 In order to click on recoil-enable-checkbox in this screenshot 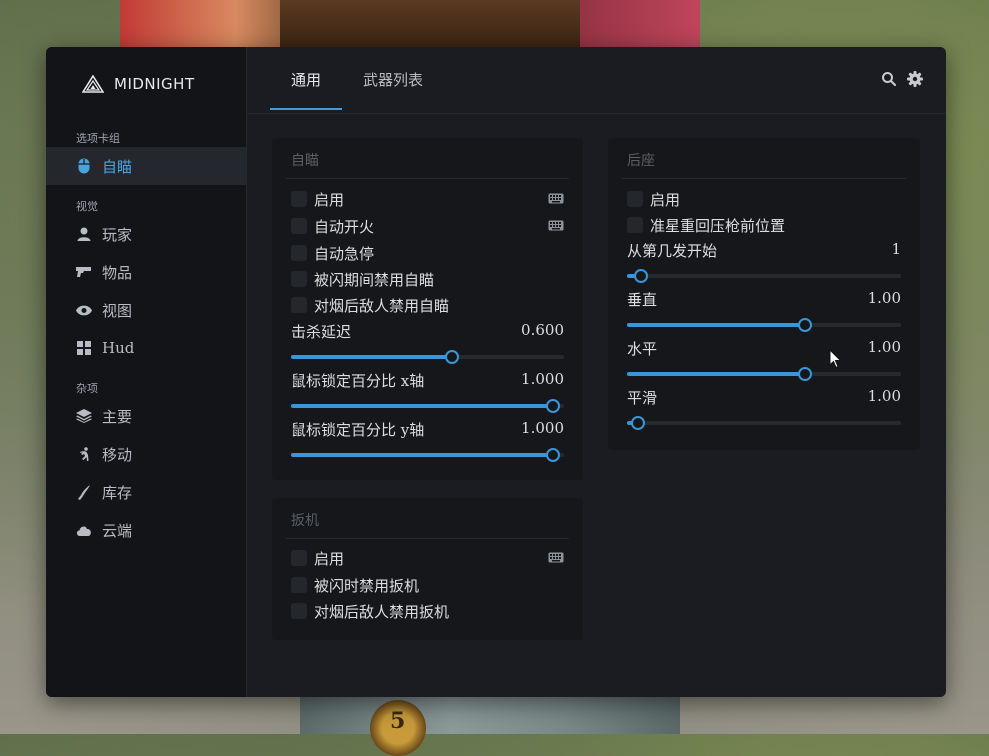, I will do `click(635, 199)`.